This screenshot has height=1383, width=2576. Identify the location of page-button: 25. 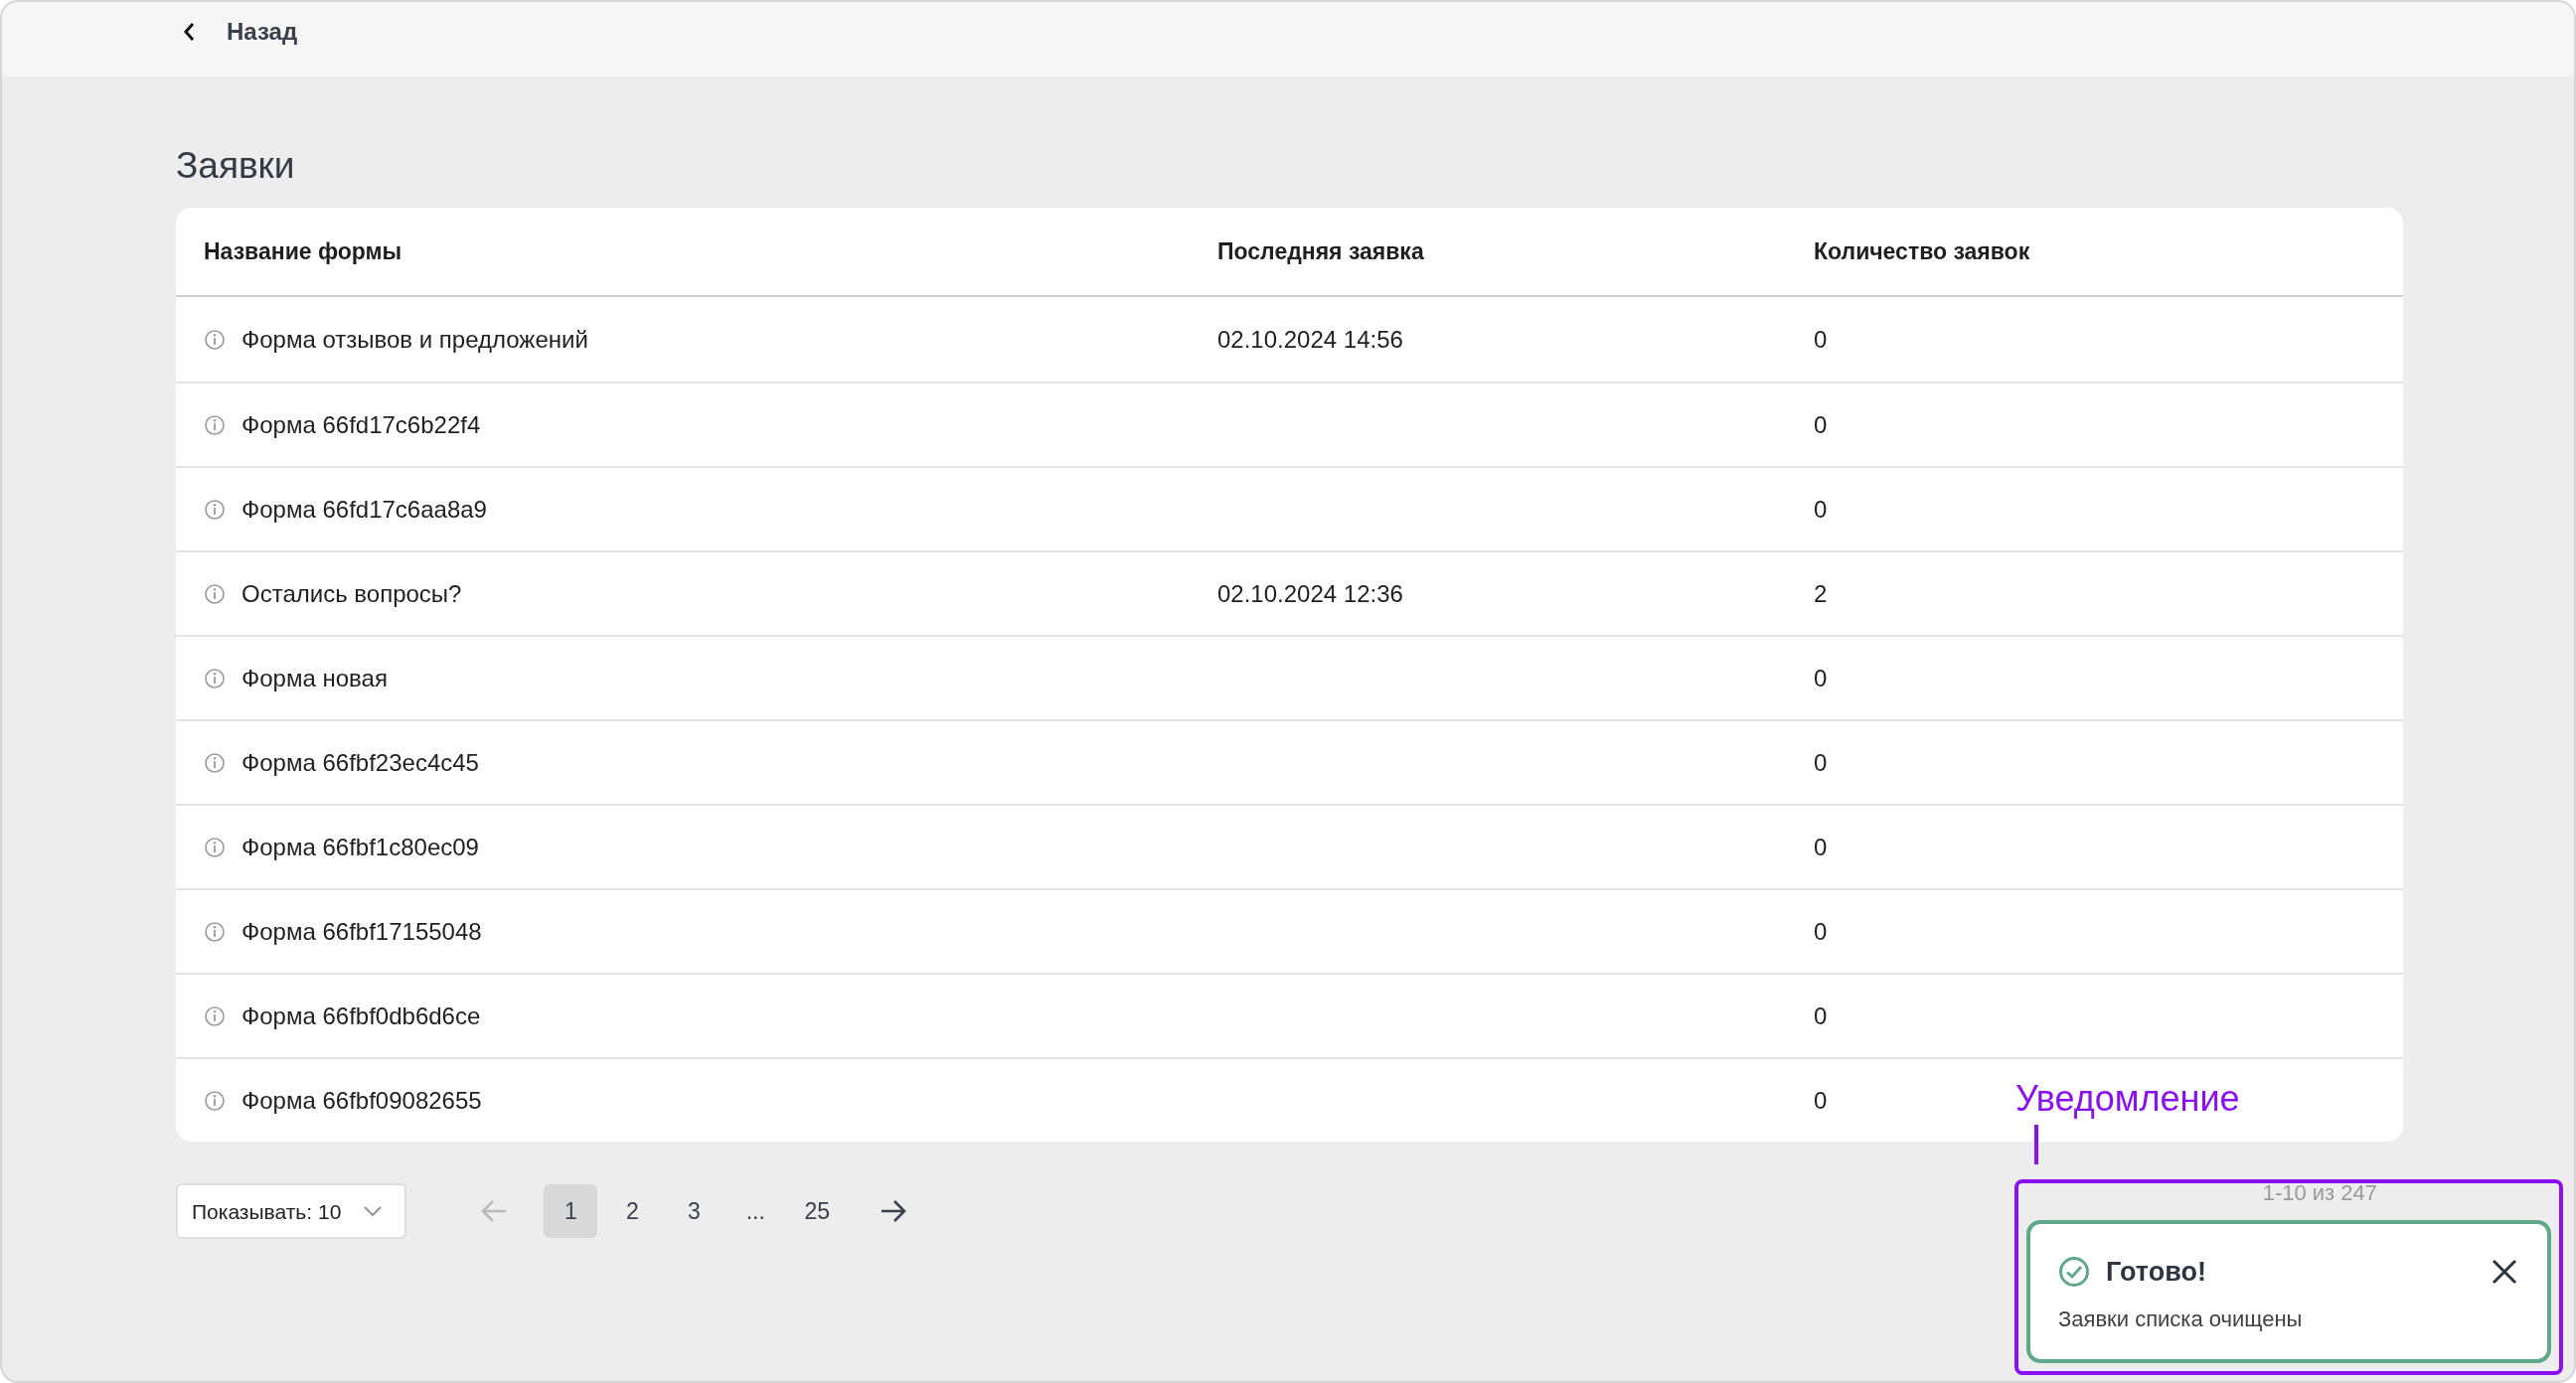
(817, 1211).